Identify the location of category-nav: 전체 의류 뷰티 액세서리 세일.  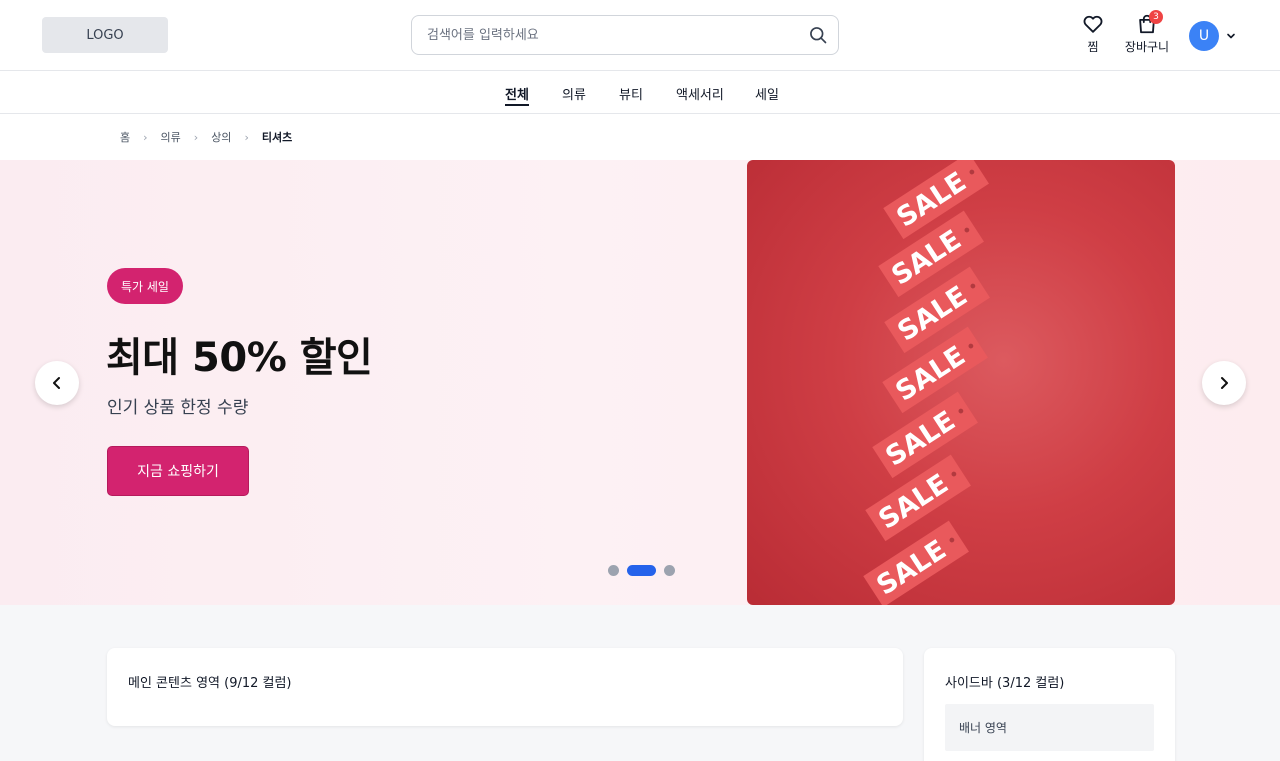
(640, 92).